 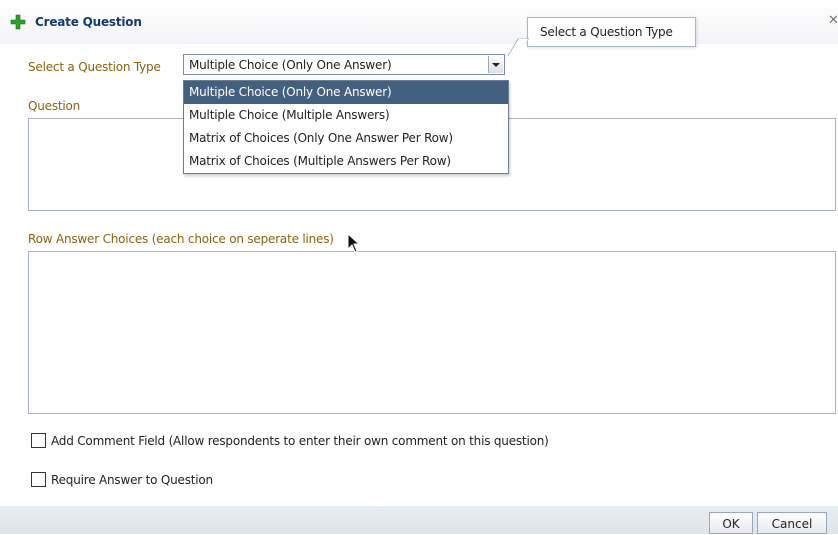 What do you see at coordinates (94, 67) in the screenshot?
I see `question-type-label: Select a Question Type` at bounding box center [94, 67].